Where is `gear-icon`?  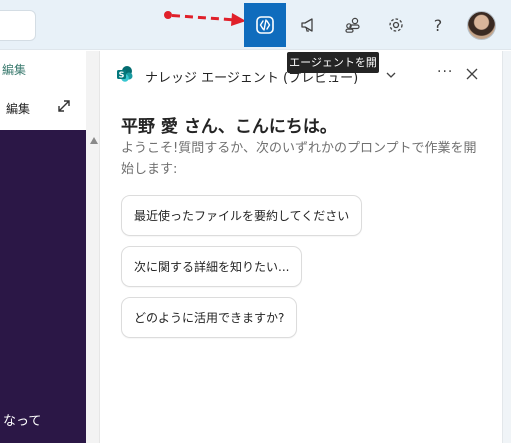 gear-icon is located at coordinates (396, 25).